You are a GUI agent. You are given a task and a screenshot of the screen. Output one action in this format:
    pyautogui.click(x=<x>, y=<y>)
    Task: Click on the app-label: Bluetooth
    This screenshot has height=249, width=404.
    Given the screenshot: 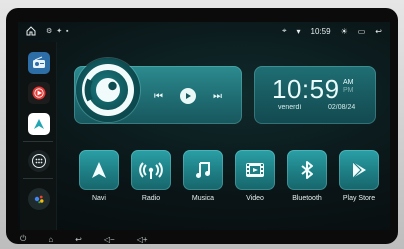 What is the action you would take?
    pyautogui.click(x=307, y=198)
    